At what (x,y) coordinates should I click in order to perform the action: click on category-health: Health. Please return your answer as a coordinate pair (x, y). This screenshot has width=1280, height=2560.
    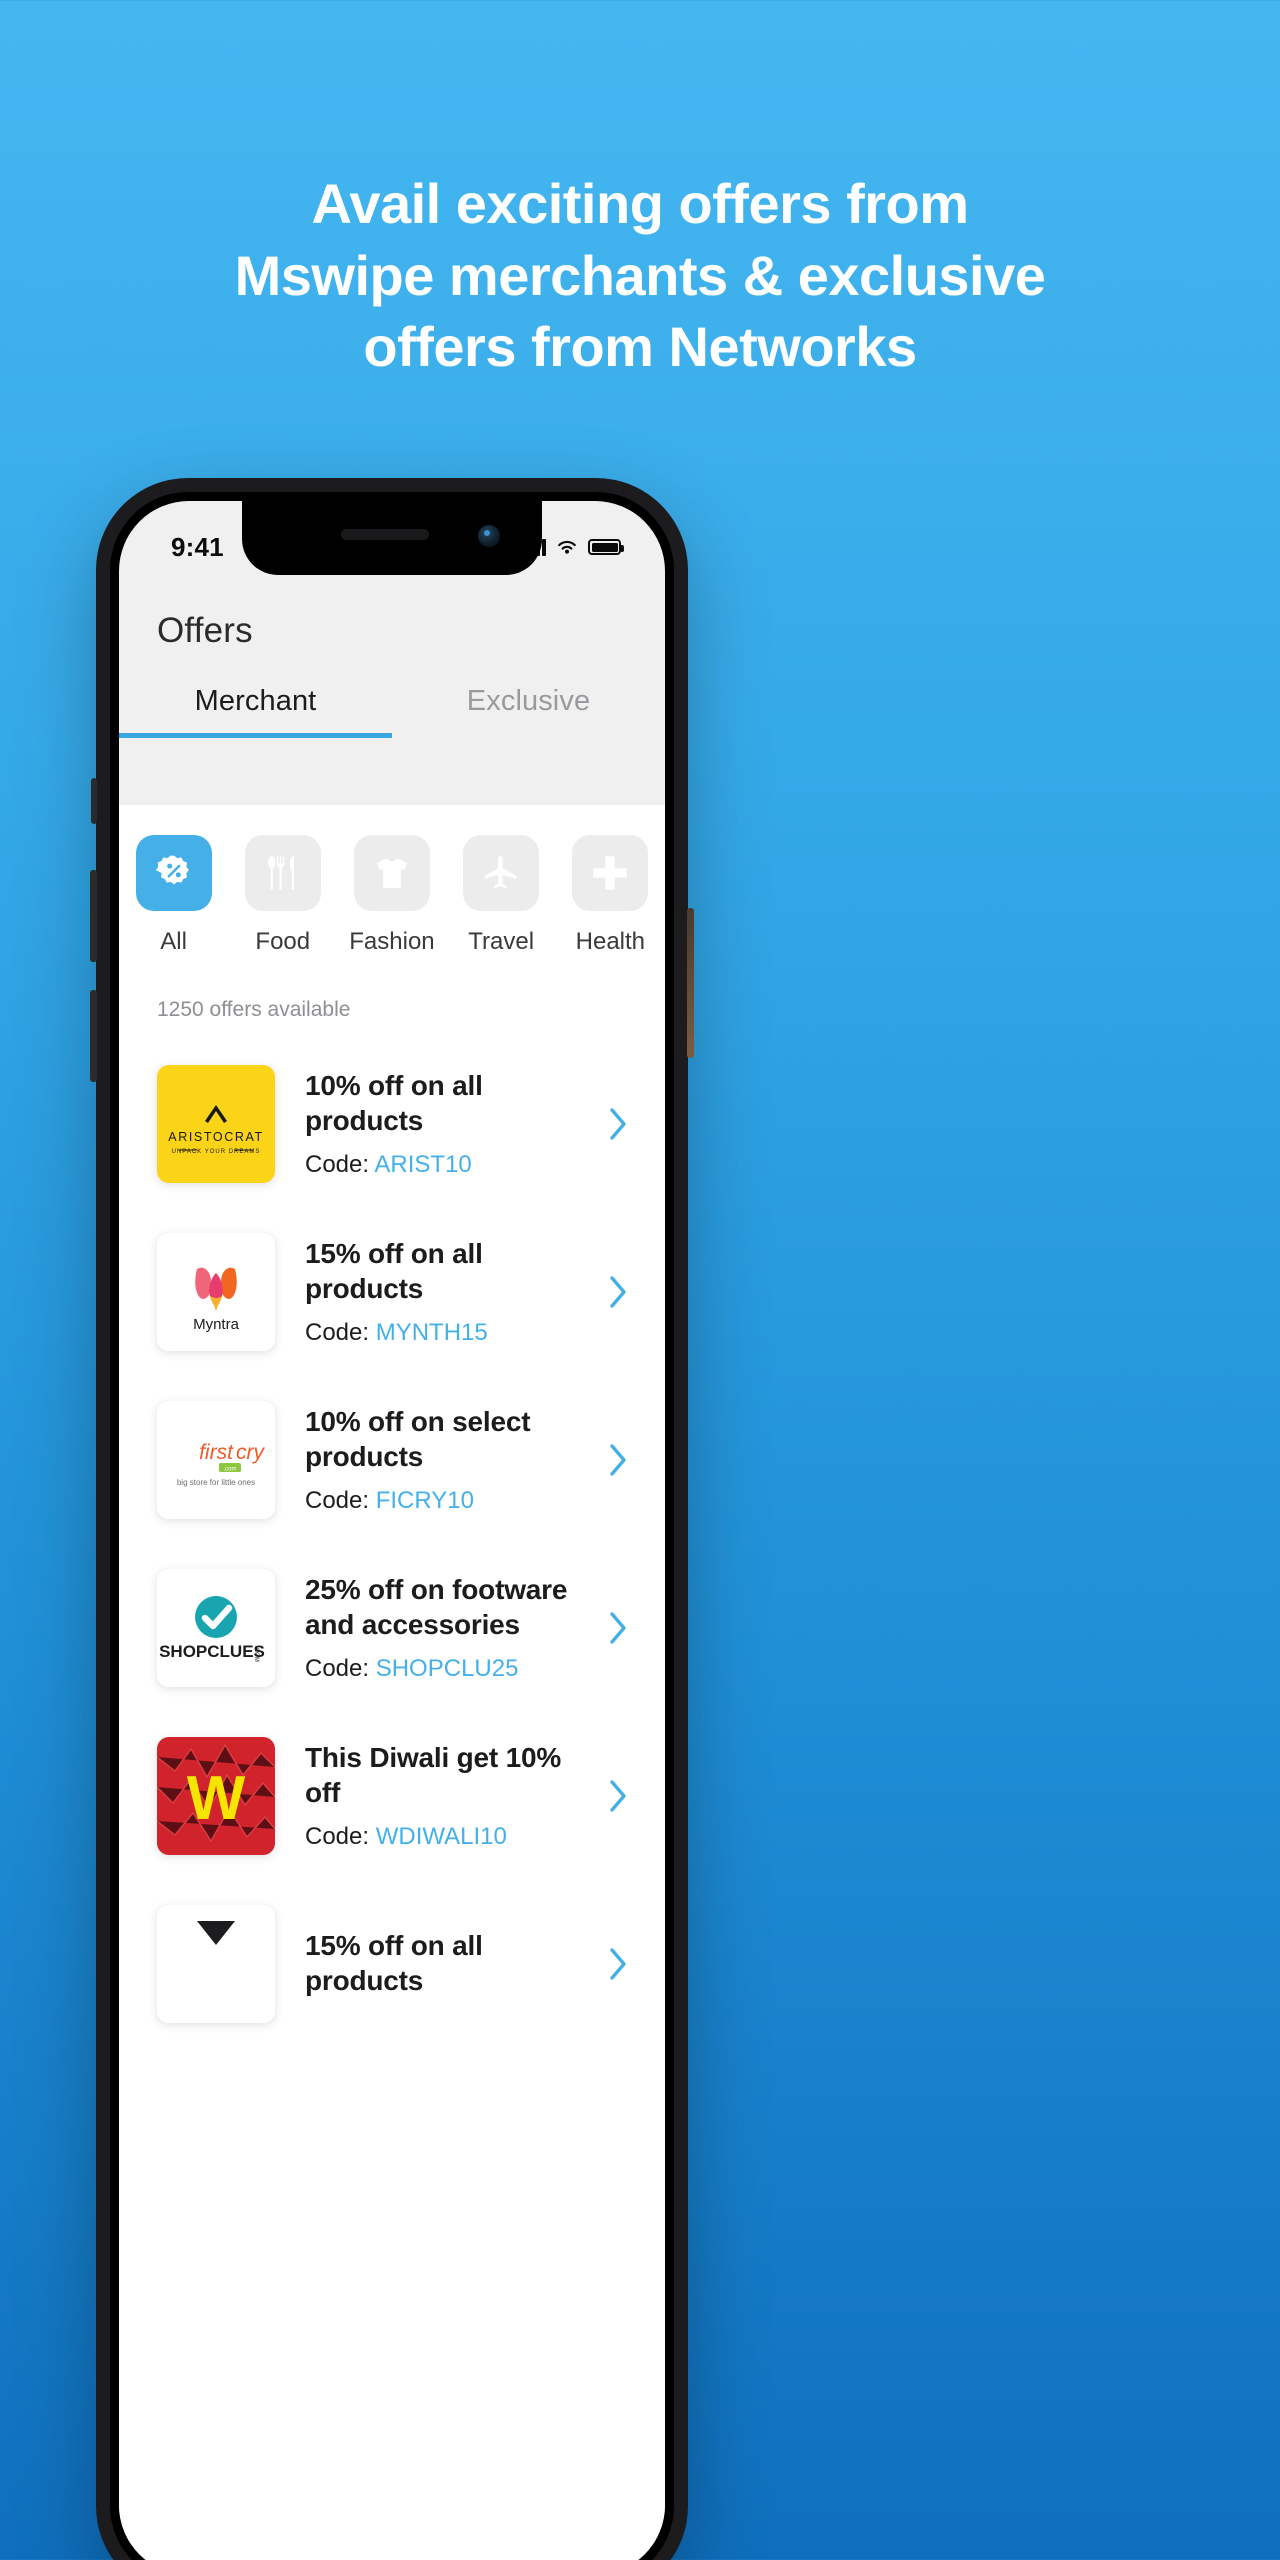
    Looking at the image, I should click on (610, 895).